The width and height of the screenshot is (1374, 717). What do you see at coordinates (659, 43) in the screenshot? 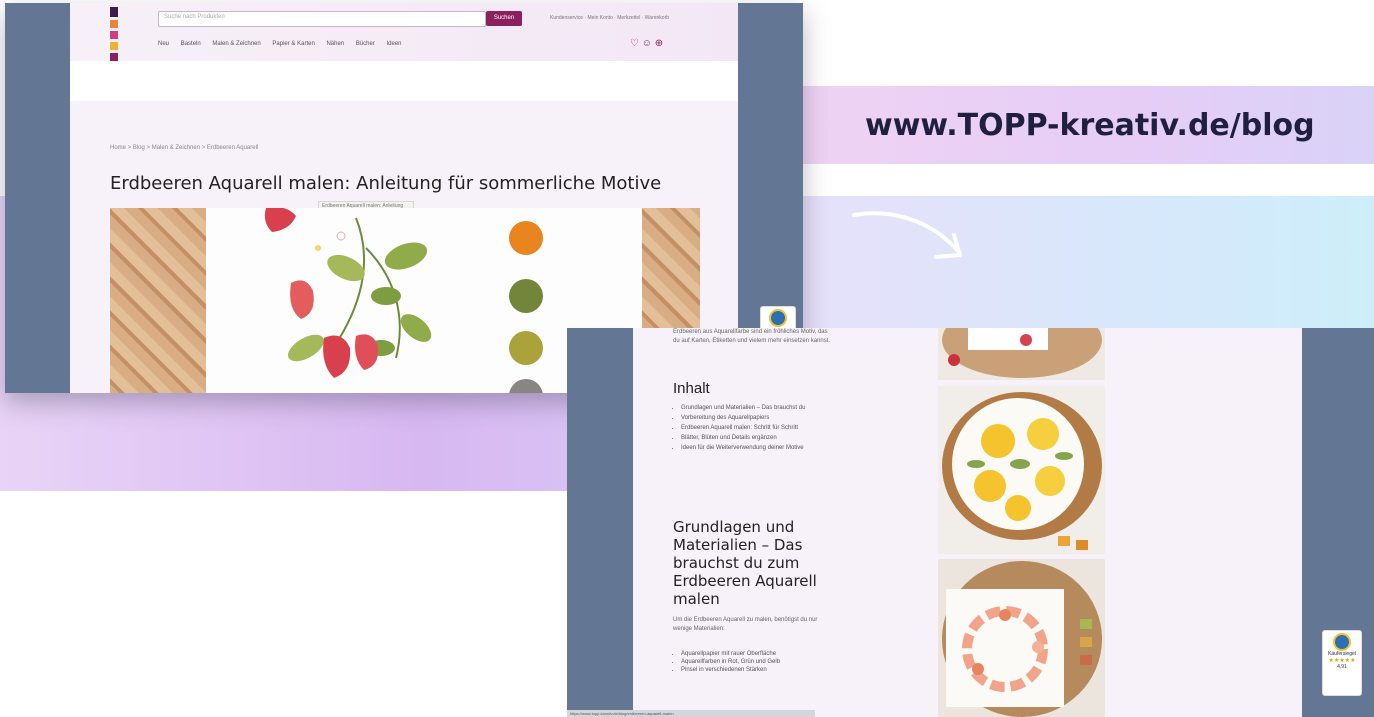
I see `cart-icon: ⊕` at bounding box center [659, 43].